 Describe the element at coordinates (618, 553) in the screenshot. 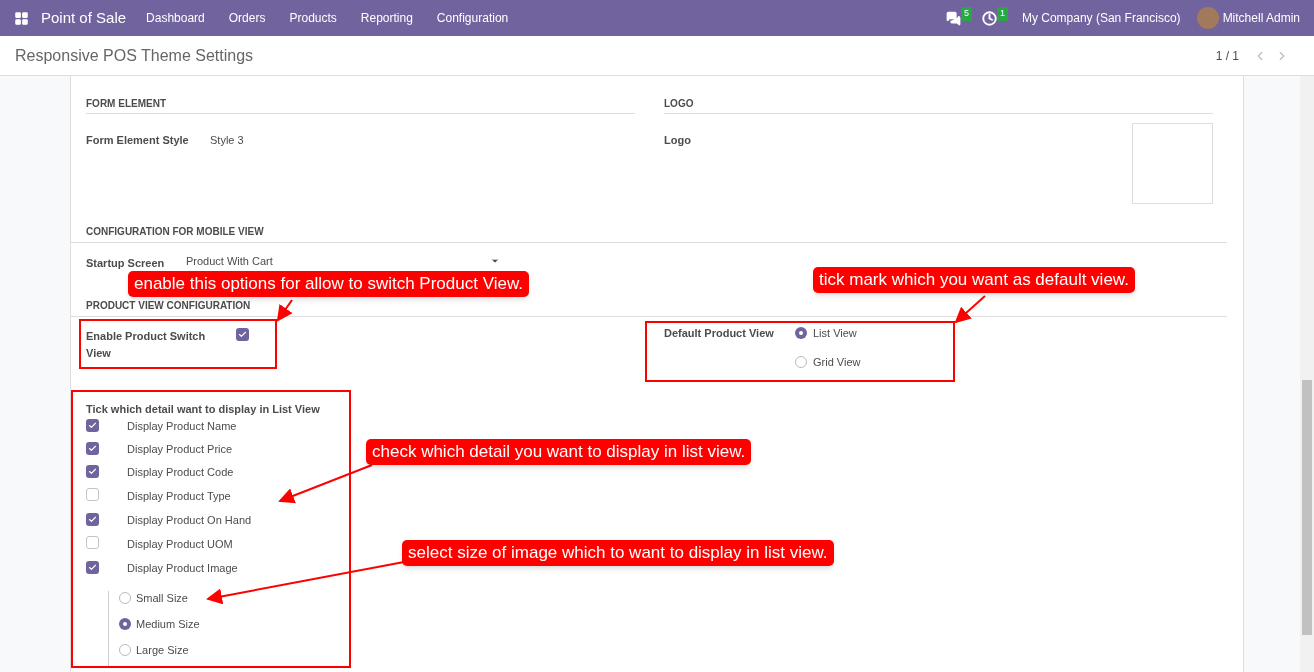

I see `annotation-callout: select size of image which to want to display in list view.` at that location.